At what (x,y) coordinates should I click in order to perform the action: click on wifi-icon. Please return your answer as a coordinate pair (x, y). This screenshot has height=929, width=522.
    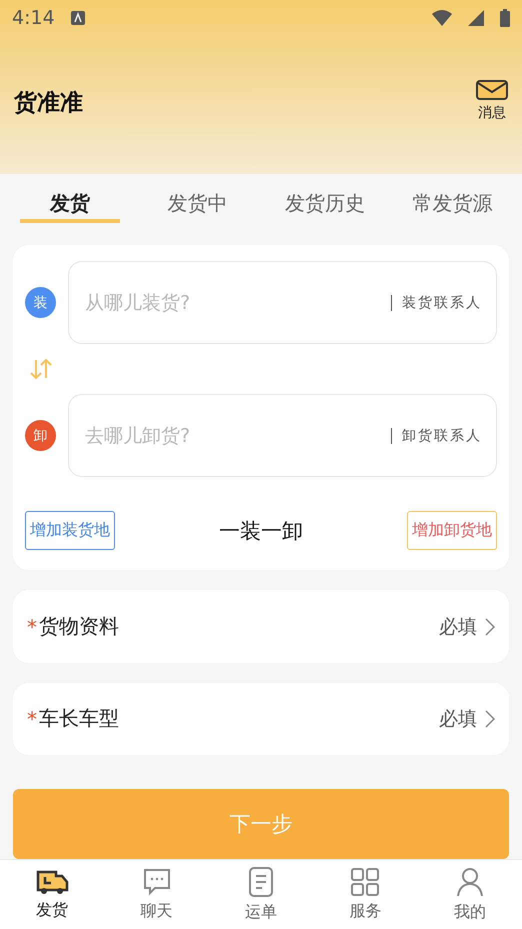
    Looking at the image, I should click on (442, 18).